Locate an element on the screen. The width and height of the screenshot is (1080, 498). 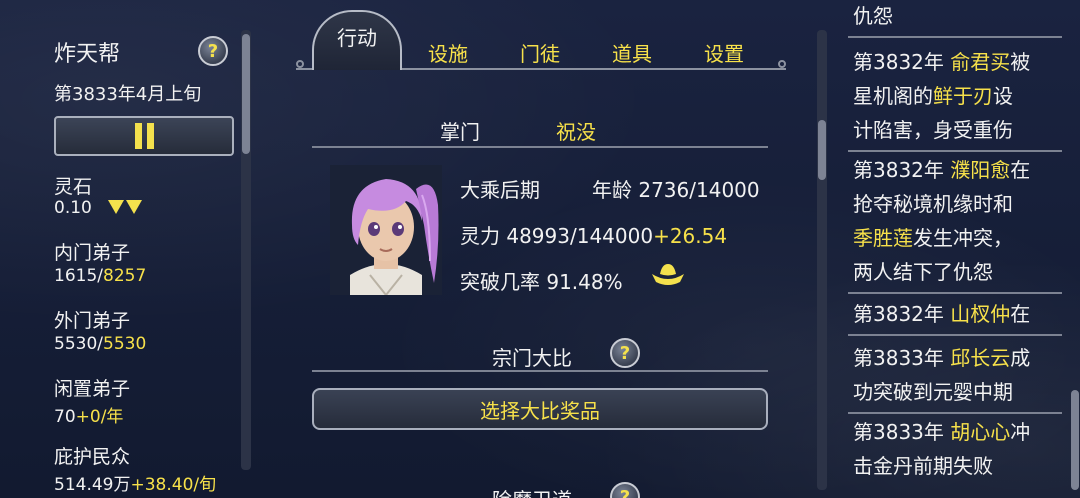
tab-settings: 设置 is located at coordinates (724, 52).